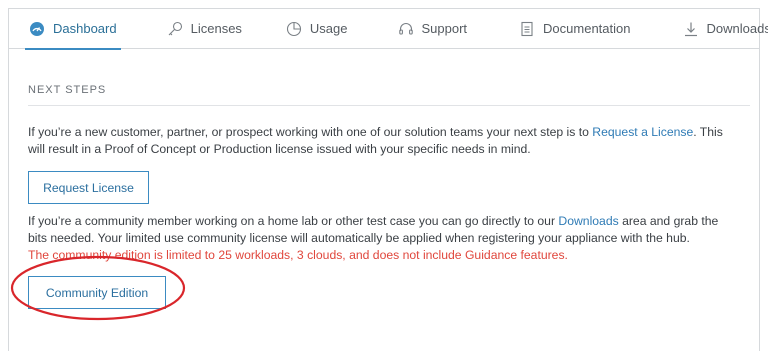  I want to click on request-license-link: Request a License, so click(642, 132).